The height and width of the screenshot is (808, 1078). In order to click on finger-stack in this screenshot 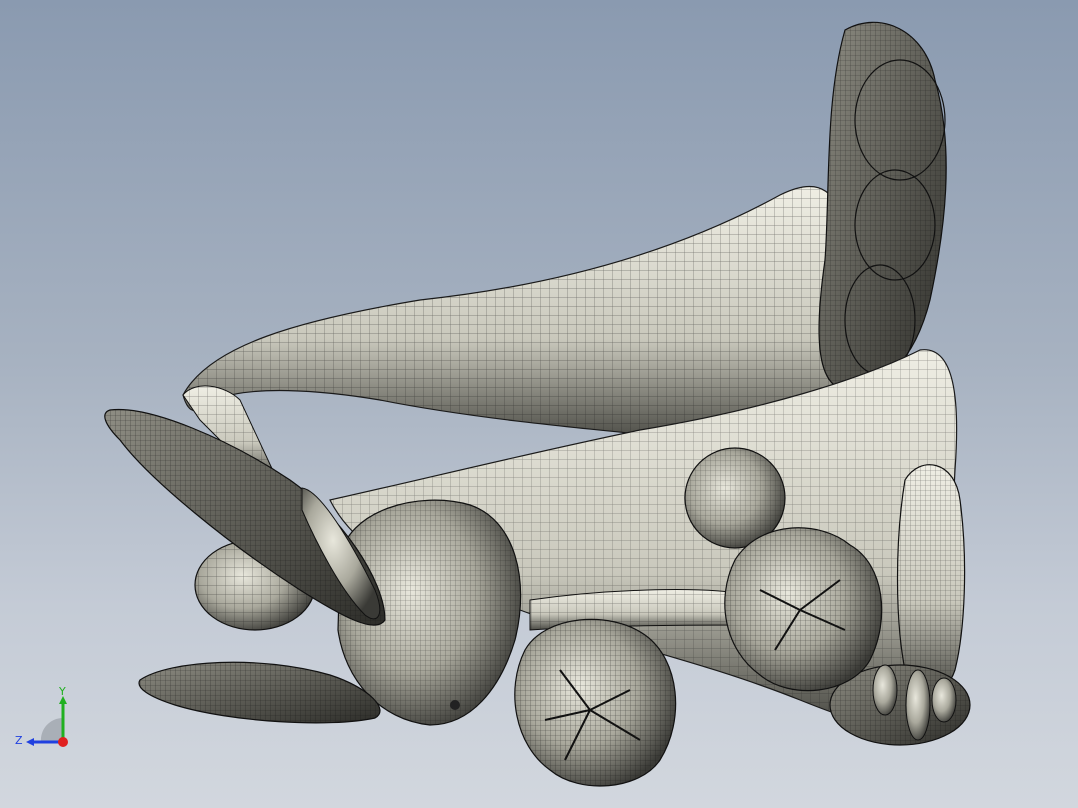, I will do `click(882, 206)`.